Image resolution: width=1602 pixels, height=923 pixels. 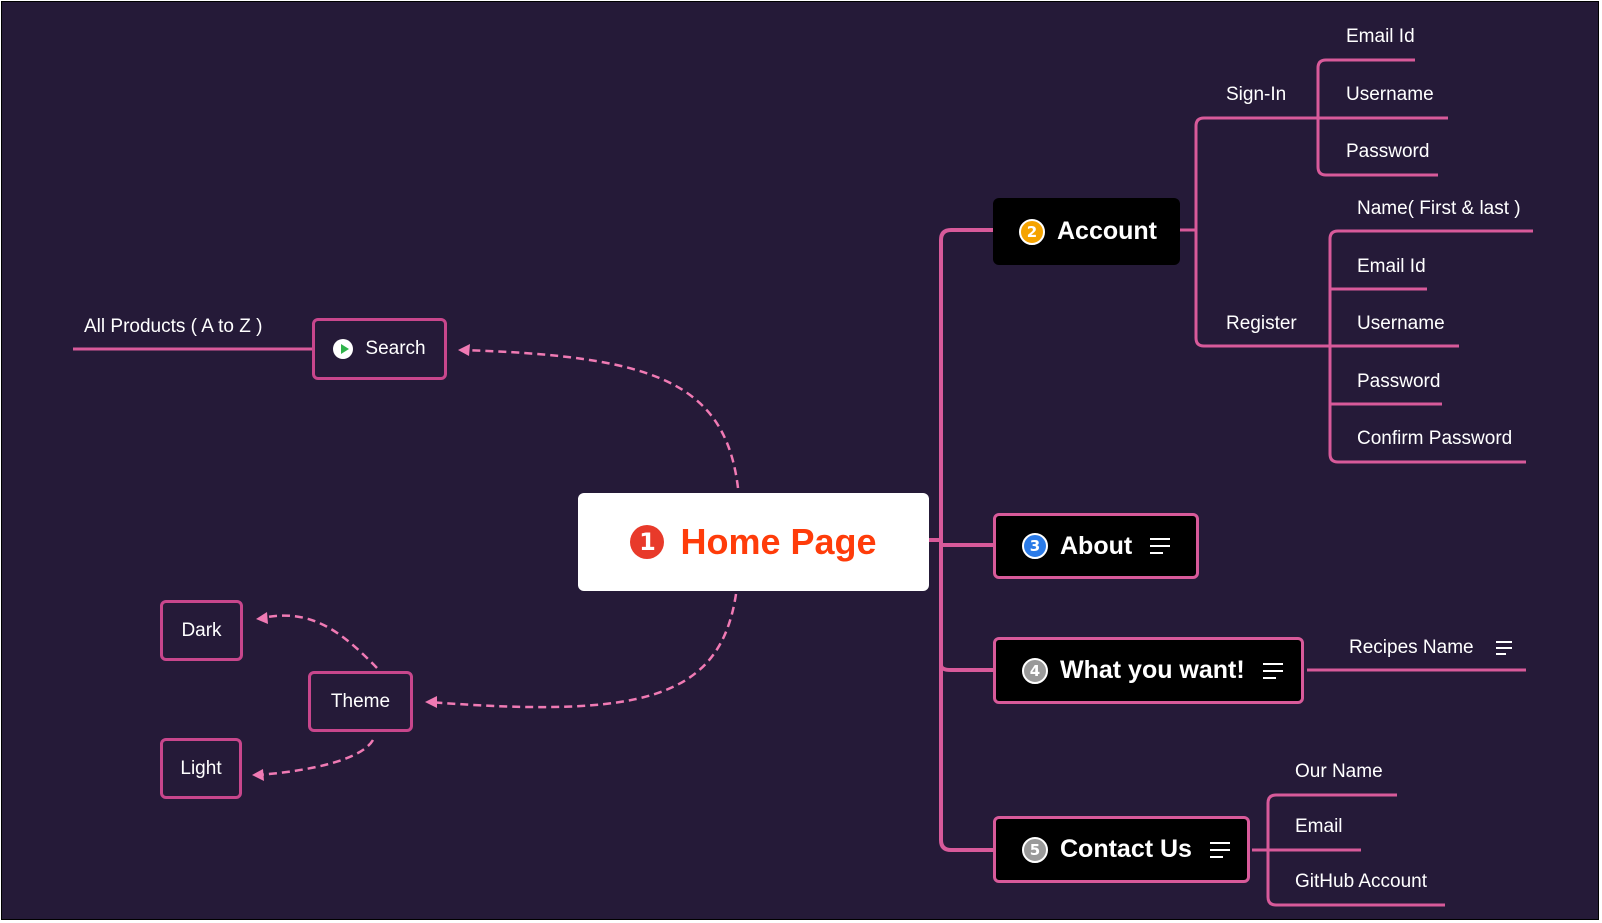 What do you see at coordinates (343, 349) in the screenshot?
I see `play-icon` at bounding box center [343, 349].